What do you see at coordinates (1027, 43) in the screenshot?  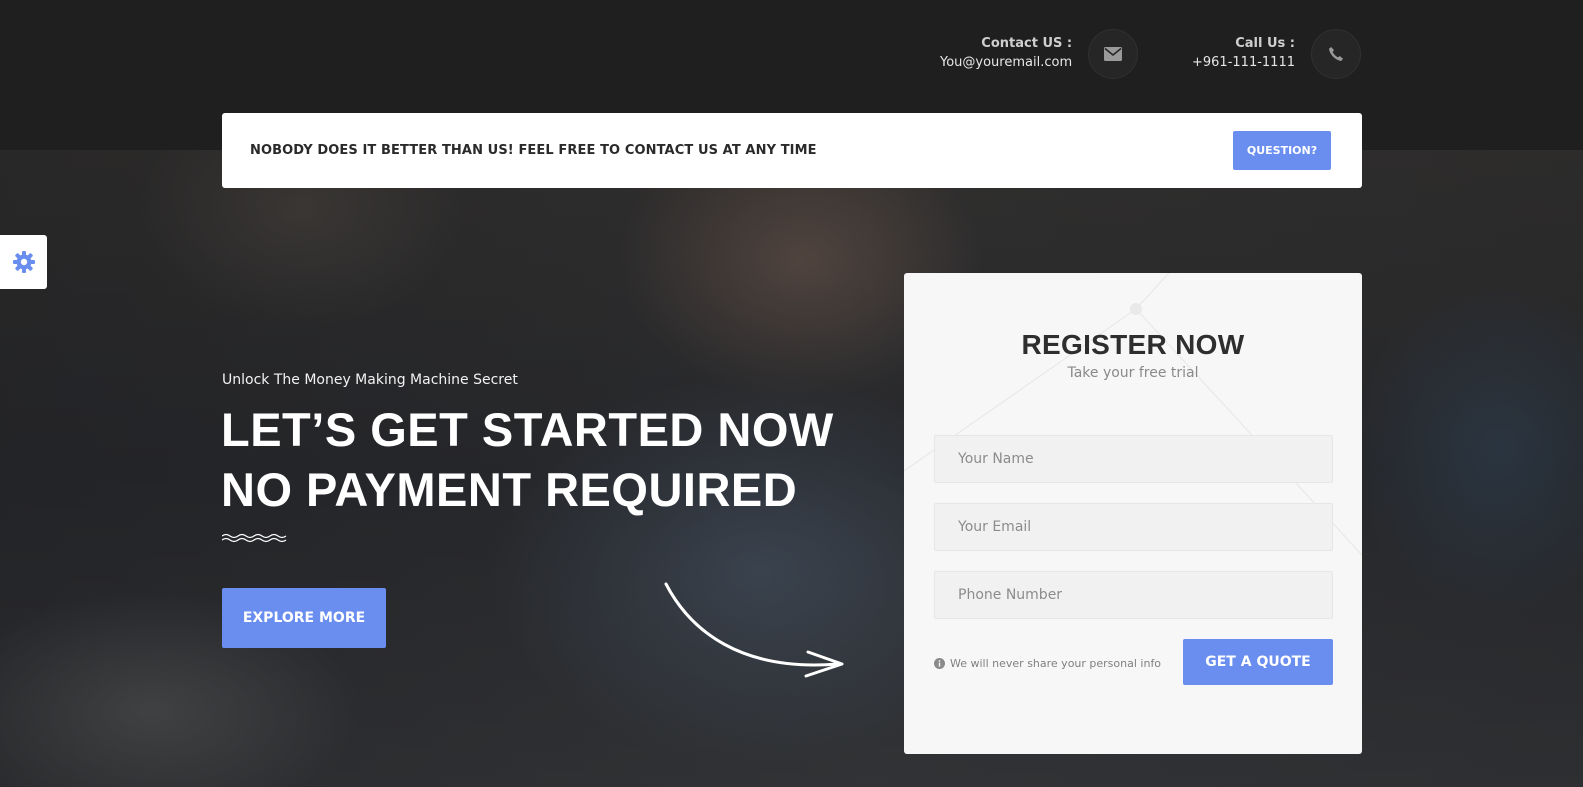 I see `contact-email-label: Contact US :` at bounding box center [1027, 43].